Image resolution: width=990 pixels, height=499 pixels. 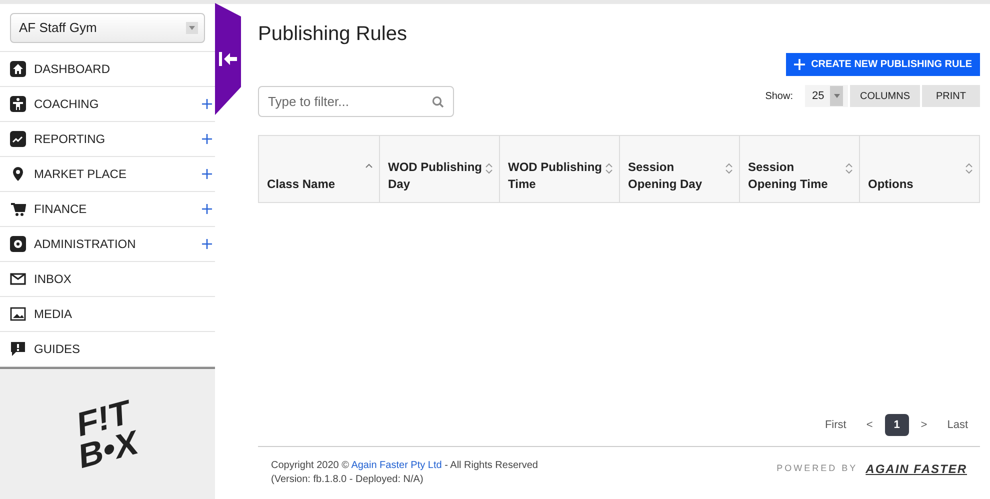 What do you see at coordinates (559, 169) in the screenshot?
I see `column-header: WOD Publishing Time` at bounding box center [559, 169].